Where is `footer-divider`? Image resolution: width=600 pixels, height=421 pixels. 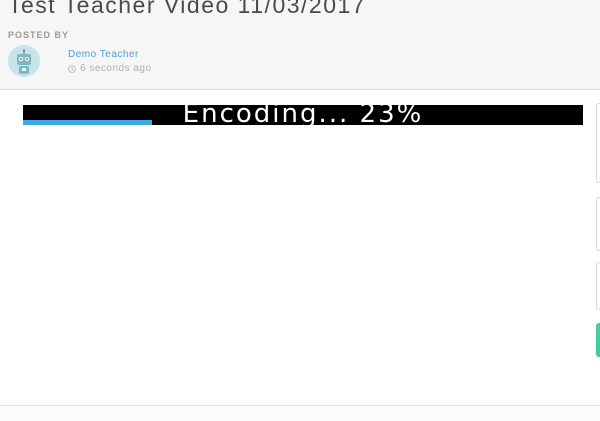
footer-divider is located at coordinates (300, 413).